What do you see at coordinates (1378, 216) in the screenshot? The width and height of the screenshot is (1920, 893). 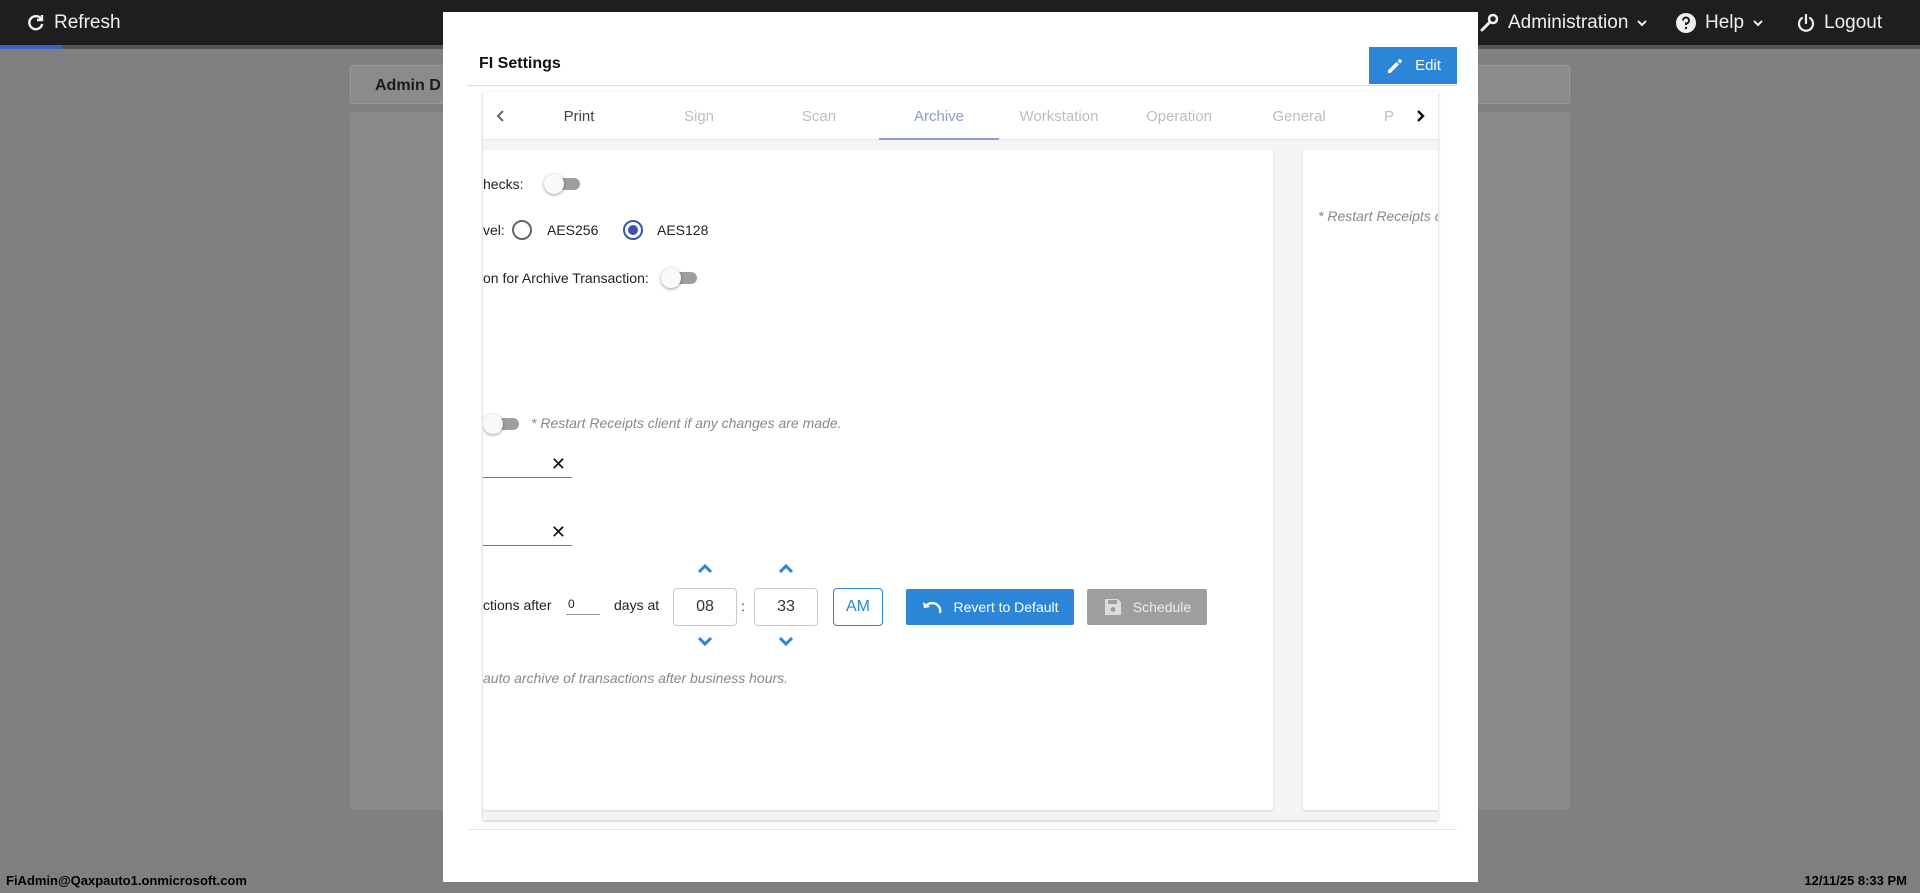 I see `side-restart-note: * Restart Receipts c` at bounding box center [1378, 216].